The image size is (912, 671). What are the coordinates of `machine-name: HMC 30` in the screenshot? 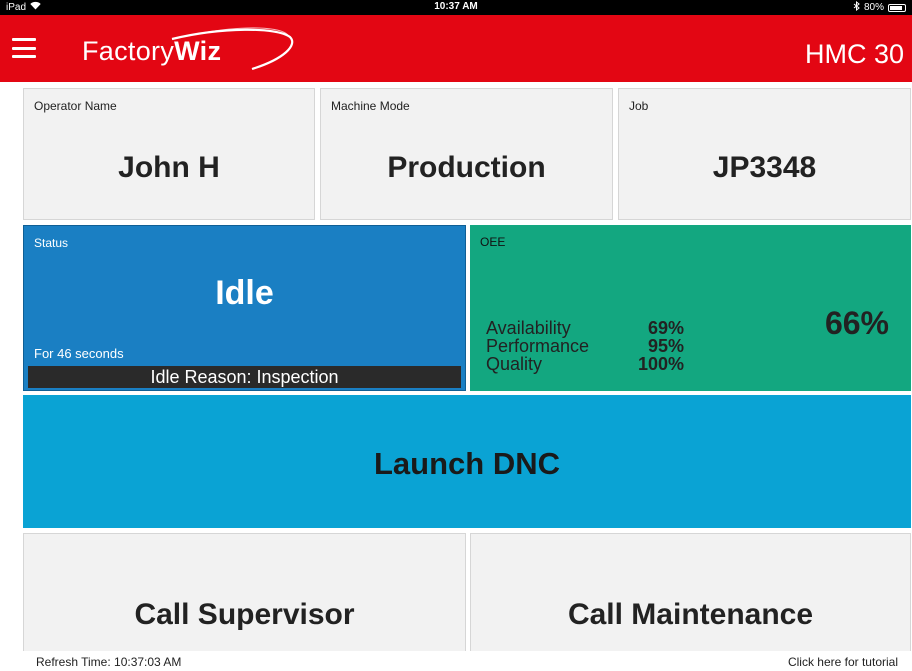 It's located at (854, 54).